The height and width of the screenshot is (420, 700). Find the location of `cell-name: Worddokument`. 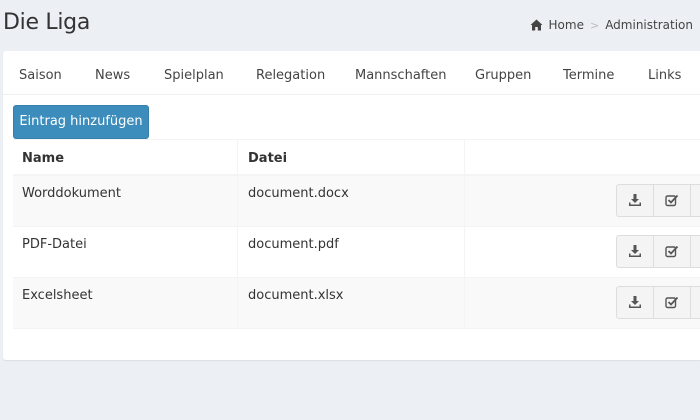

cell-name: Worddokument is located at coordinates (125, 201).